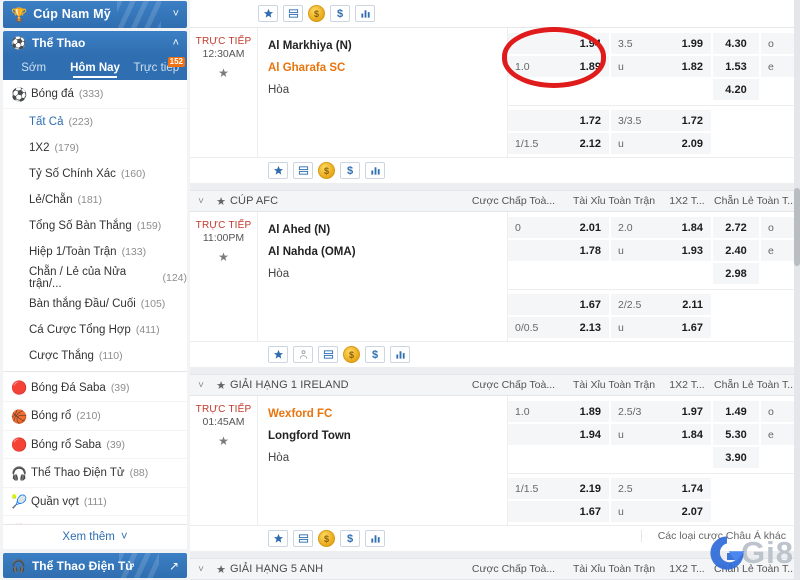 The width and height of the screenshot is (800, 580). Describe the element at coordinates (661, 434) in the screenshot. I see `odds-cell-under: u 1.84` at that location.